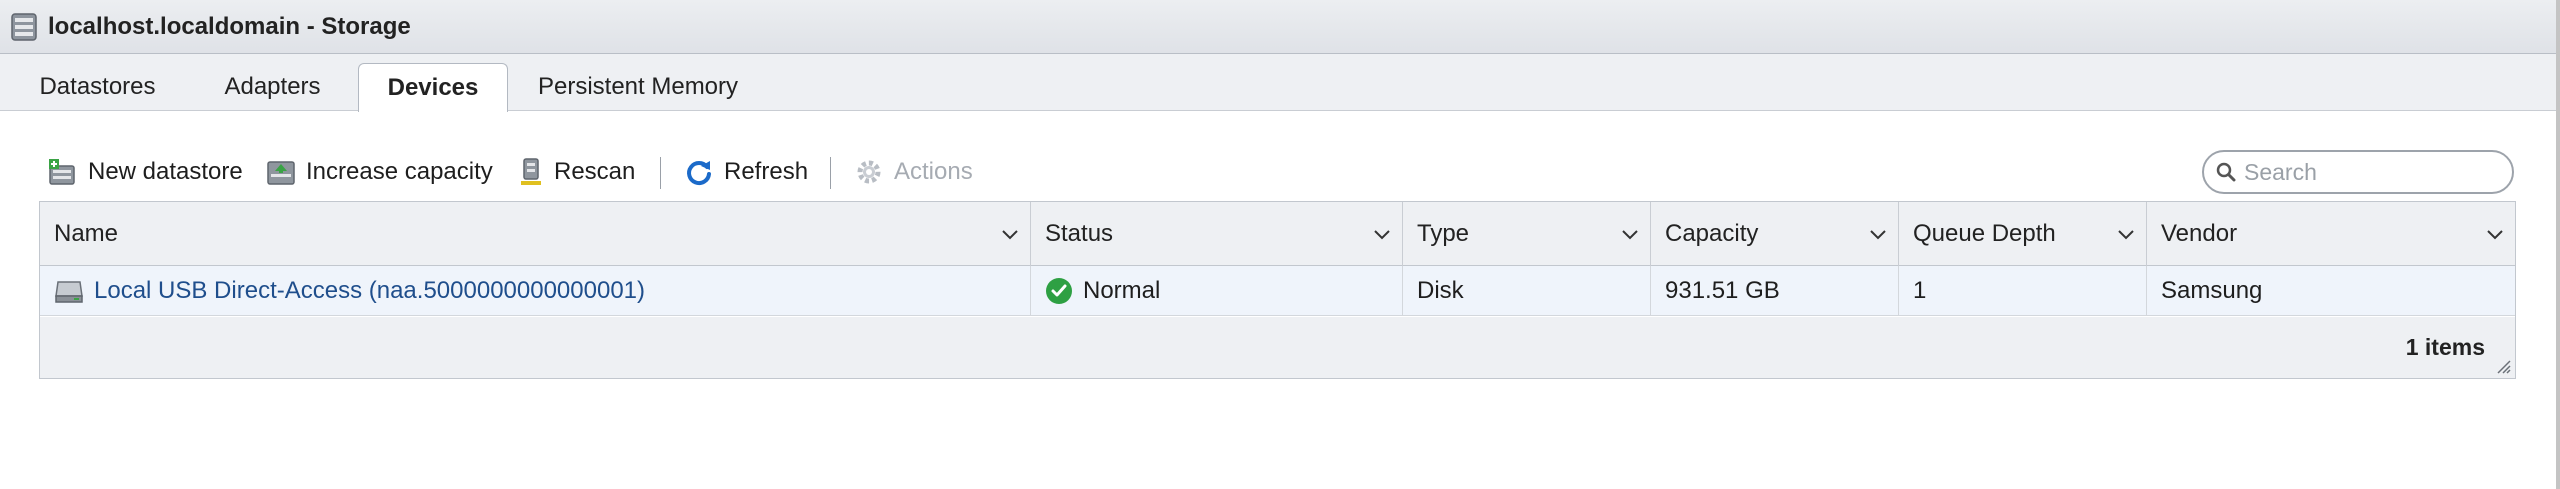 The height and width of the screenshot is (489, 2560). I want to click on column-header-queue-depth: Queue Depth, so click(2023, 234).